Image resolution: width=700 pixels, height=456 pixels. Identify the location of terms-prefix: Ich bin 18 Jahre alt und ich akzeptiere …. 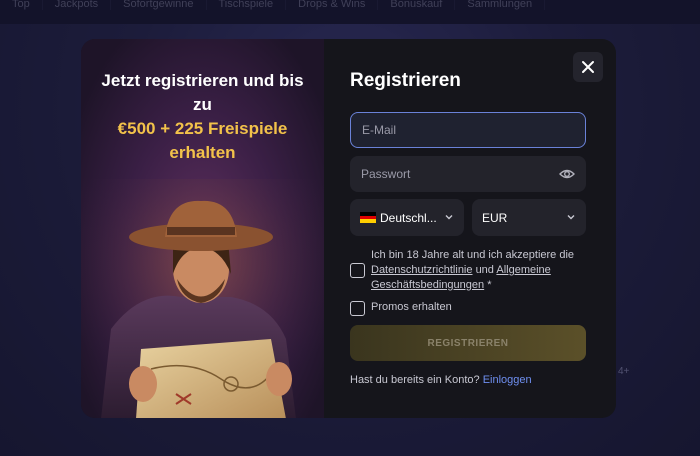
(473, 255).